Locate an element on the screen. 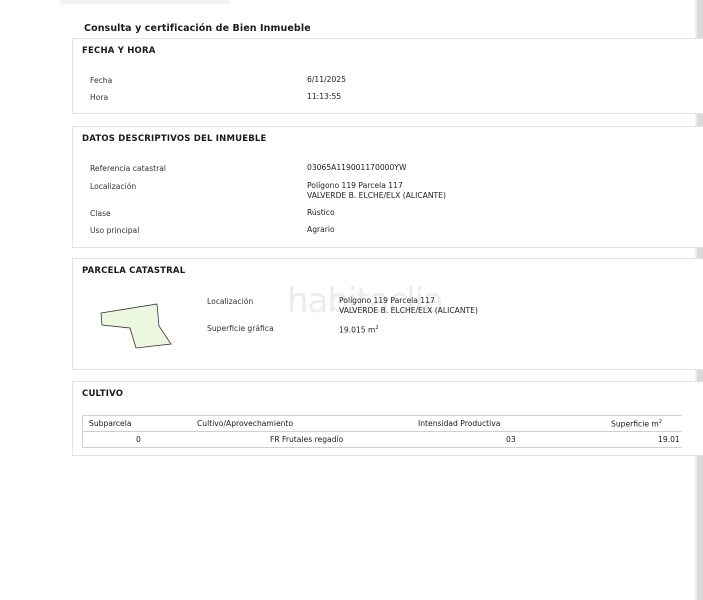 The width and height of the screenshot is (703, 600). superficie-grafica-value: 19.015 m2 is located at coordinates (359, 329).